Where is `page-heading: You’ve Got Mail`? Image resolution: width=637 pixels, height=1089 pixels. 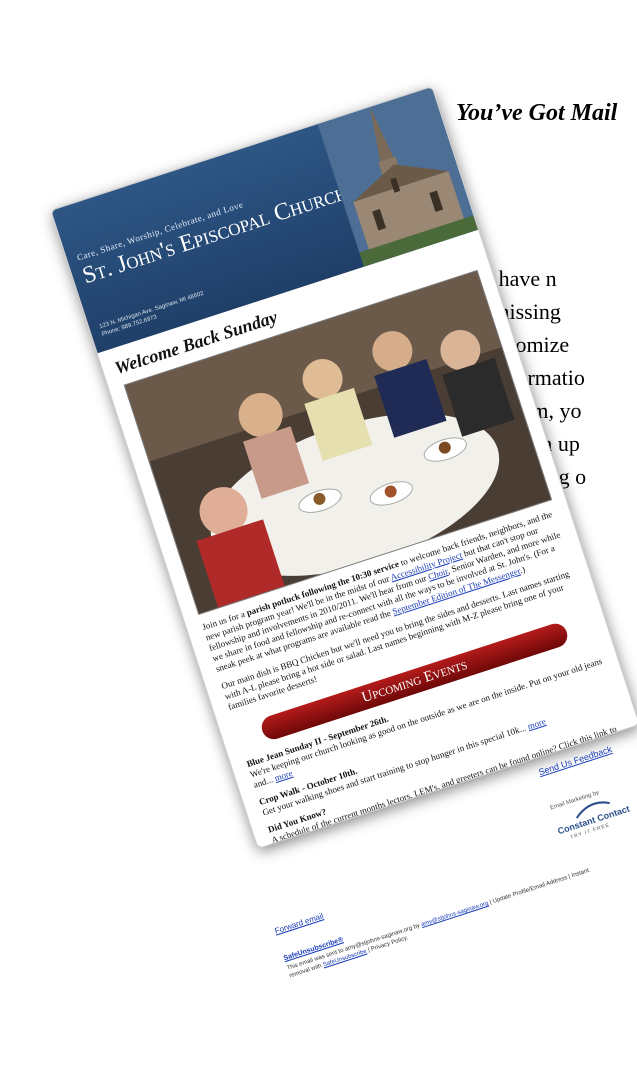 page-heading: You’ve Got Mail is located at coordinates (537, 113).